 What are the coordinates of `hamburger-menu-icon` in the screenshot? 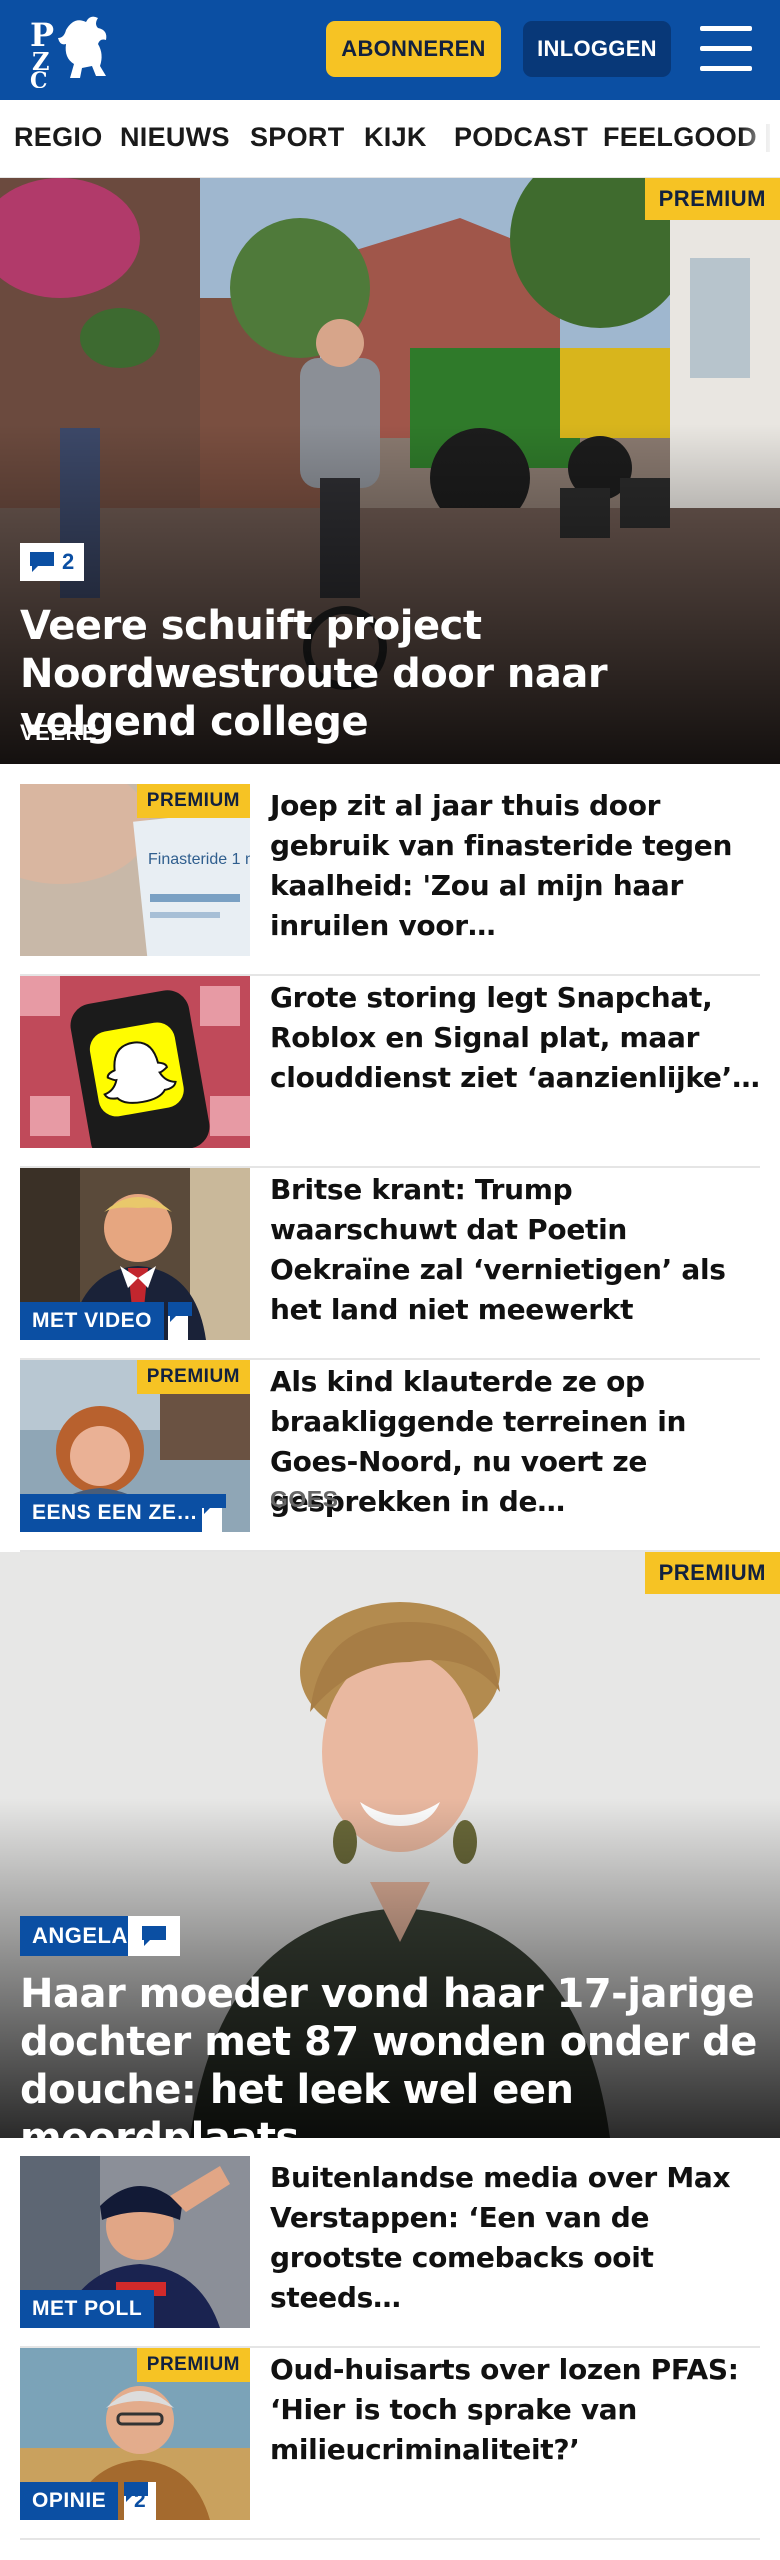 It's located at (726, 49).